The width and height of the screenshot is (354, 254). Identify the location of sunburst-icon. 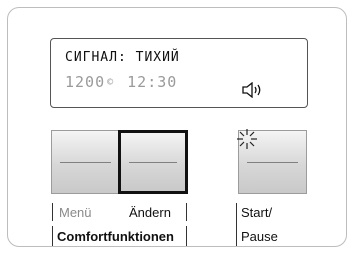
(247, 139).